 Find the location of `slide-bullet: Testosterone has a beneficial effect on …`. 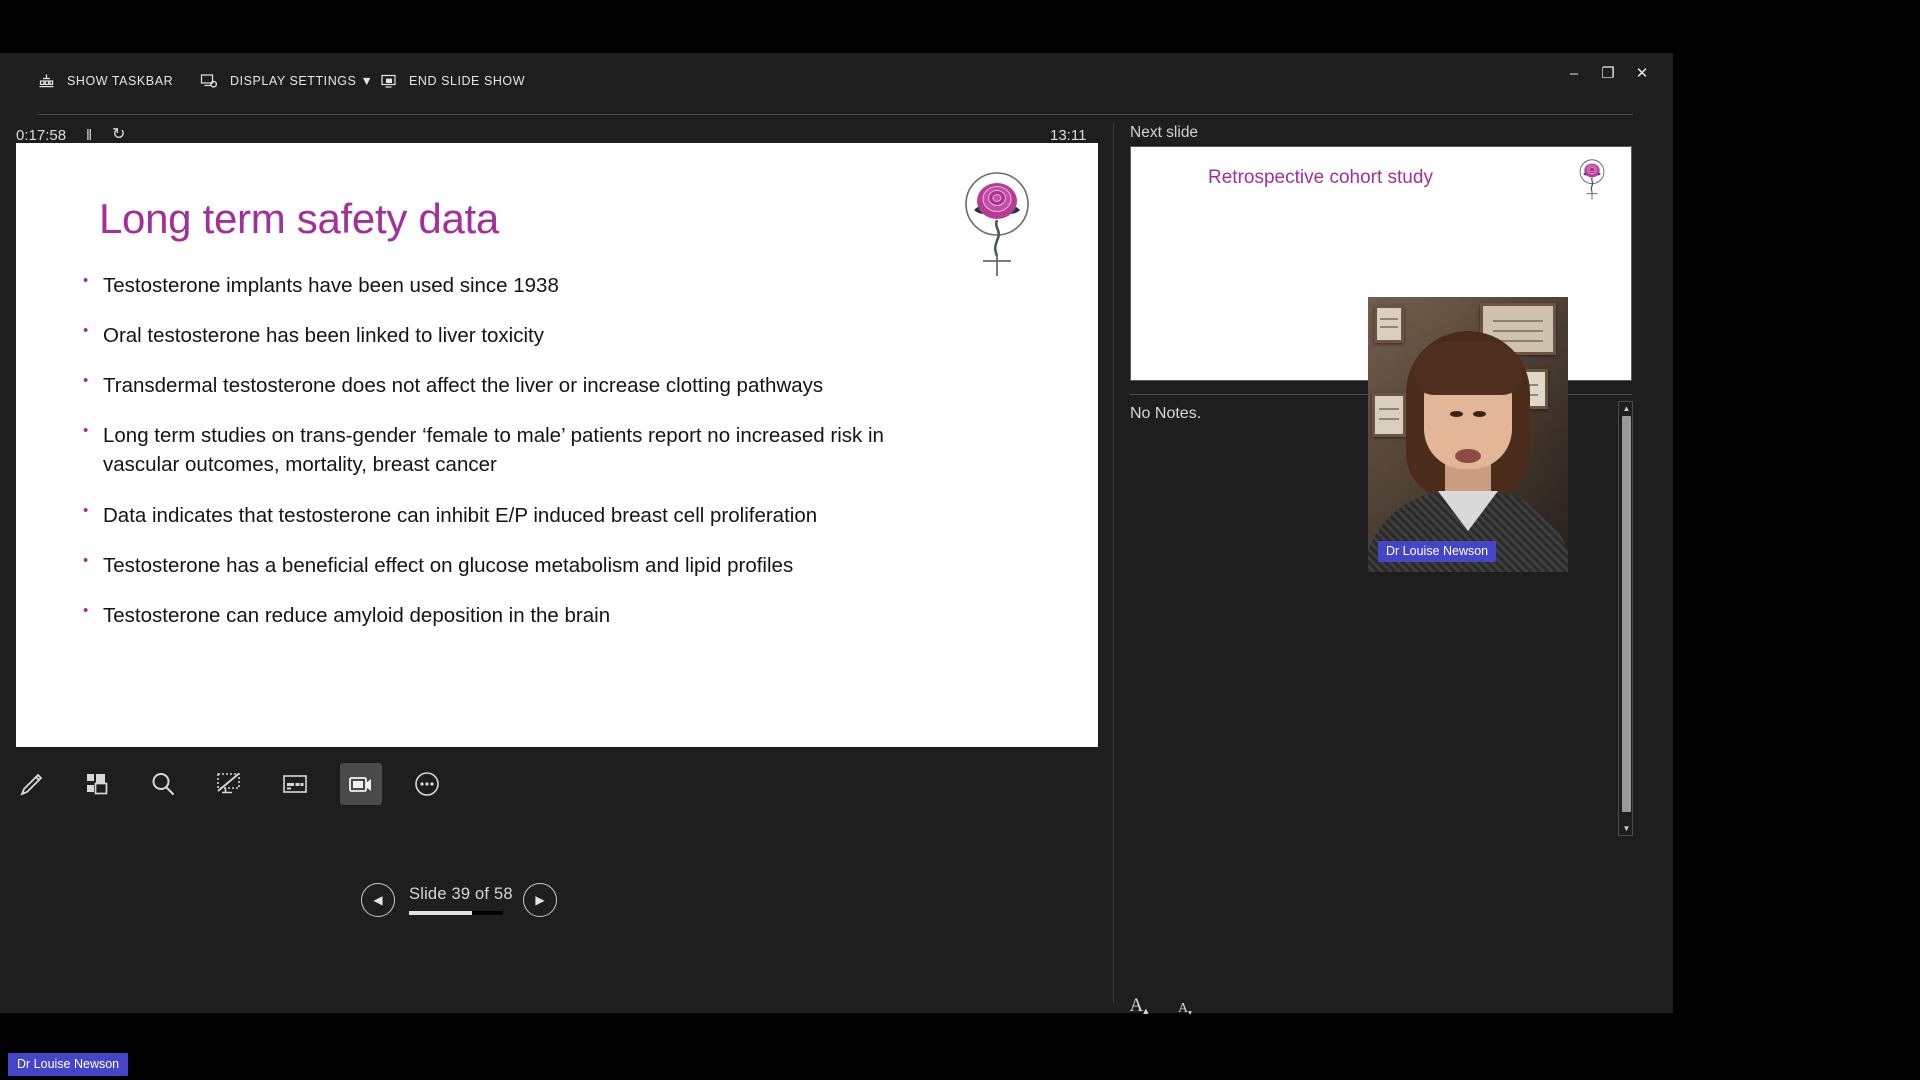

slide-bullet: Testosterone has a beneficial effect on … is located at coordinates (504, 565).